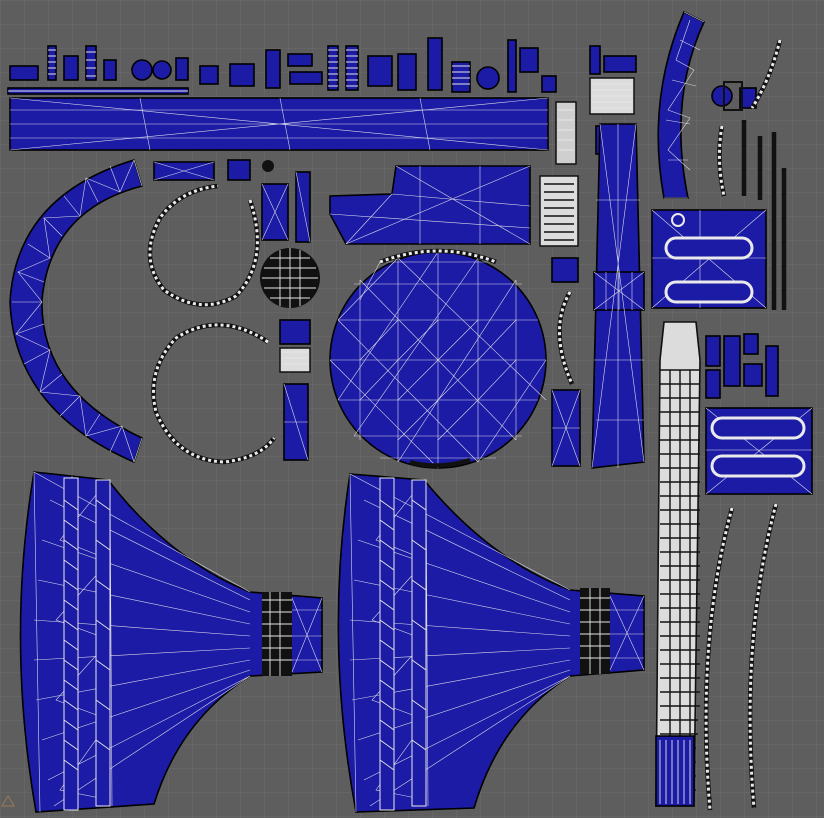  Describe the element at coordinates (678, 564) in the screenshot. I see `uv-island-ribbed-column` at that location.